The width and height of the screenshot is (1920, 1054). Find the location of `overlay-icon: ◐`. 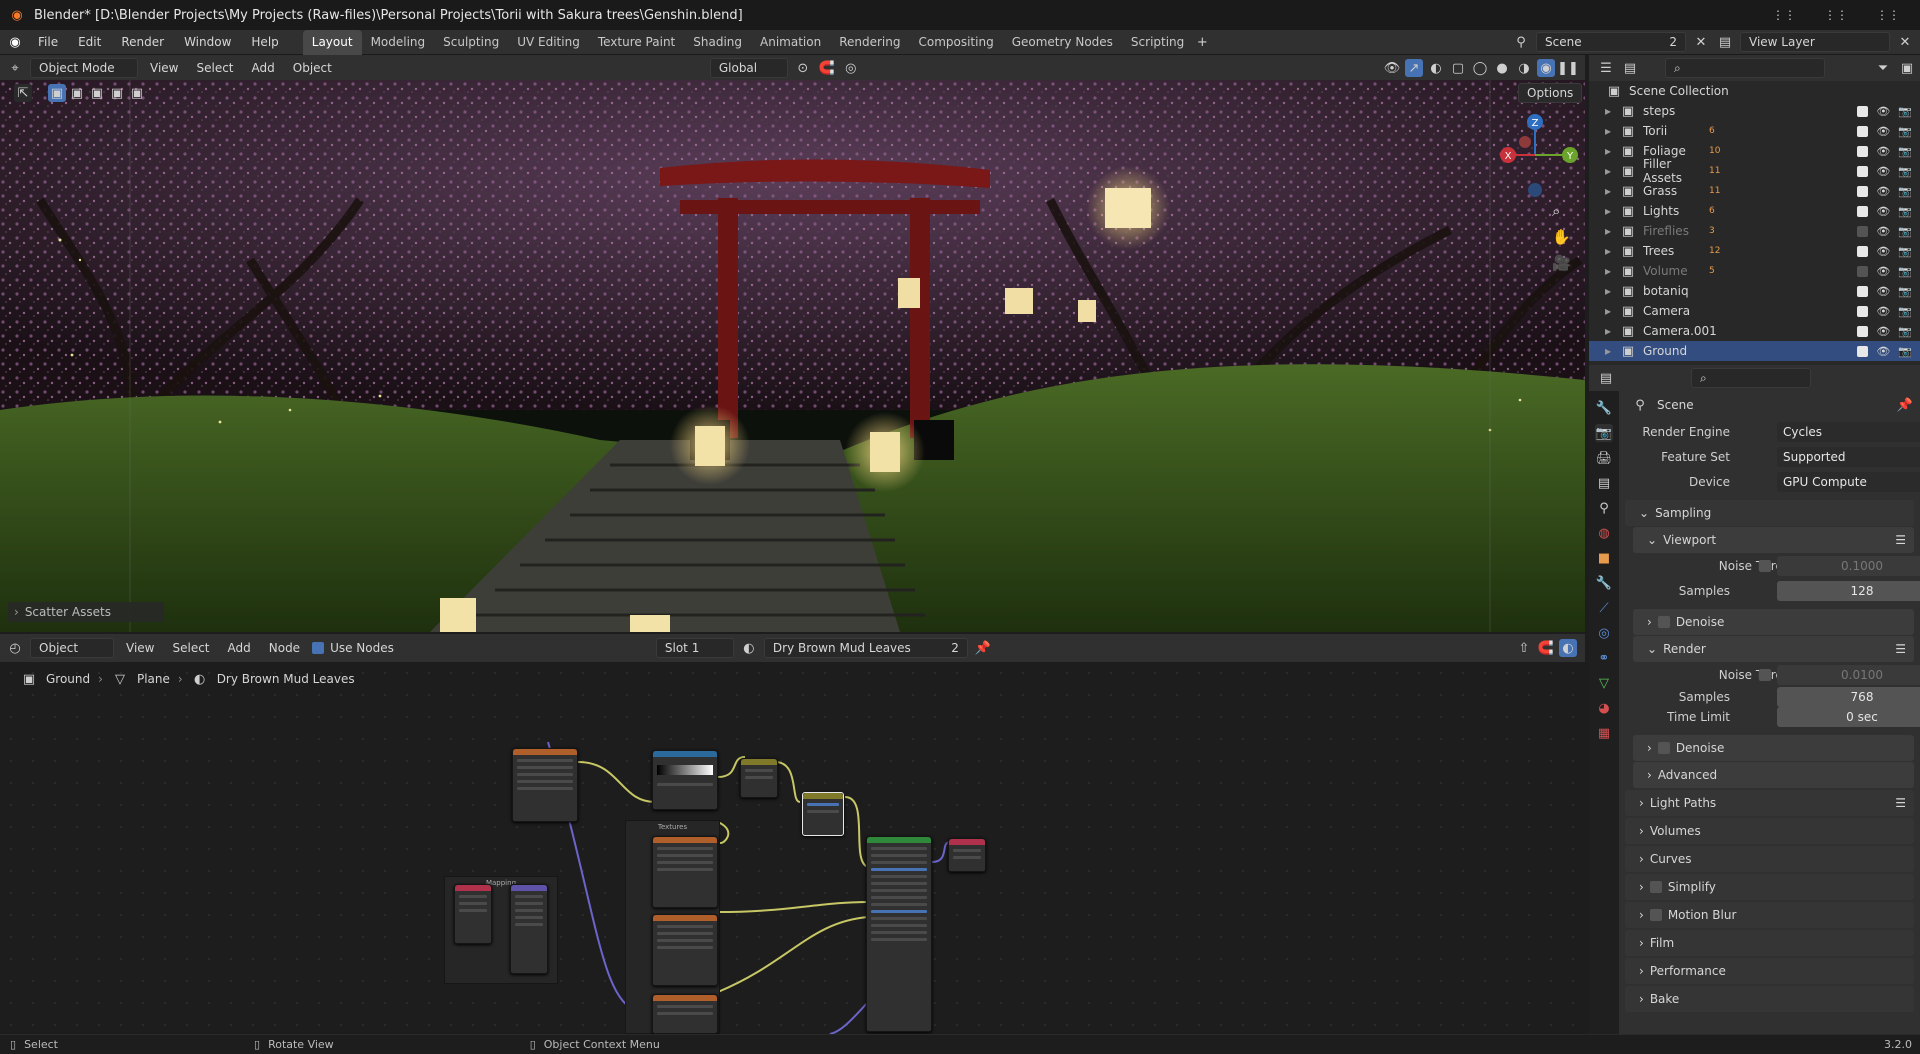

overlay-icon: ◐ is located at coordinates (1436, 68).